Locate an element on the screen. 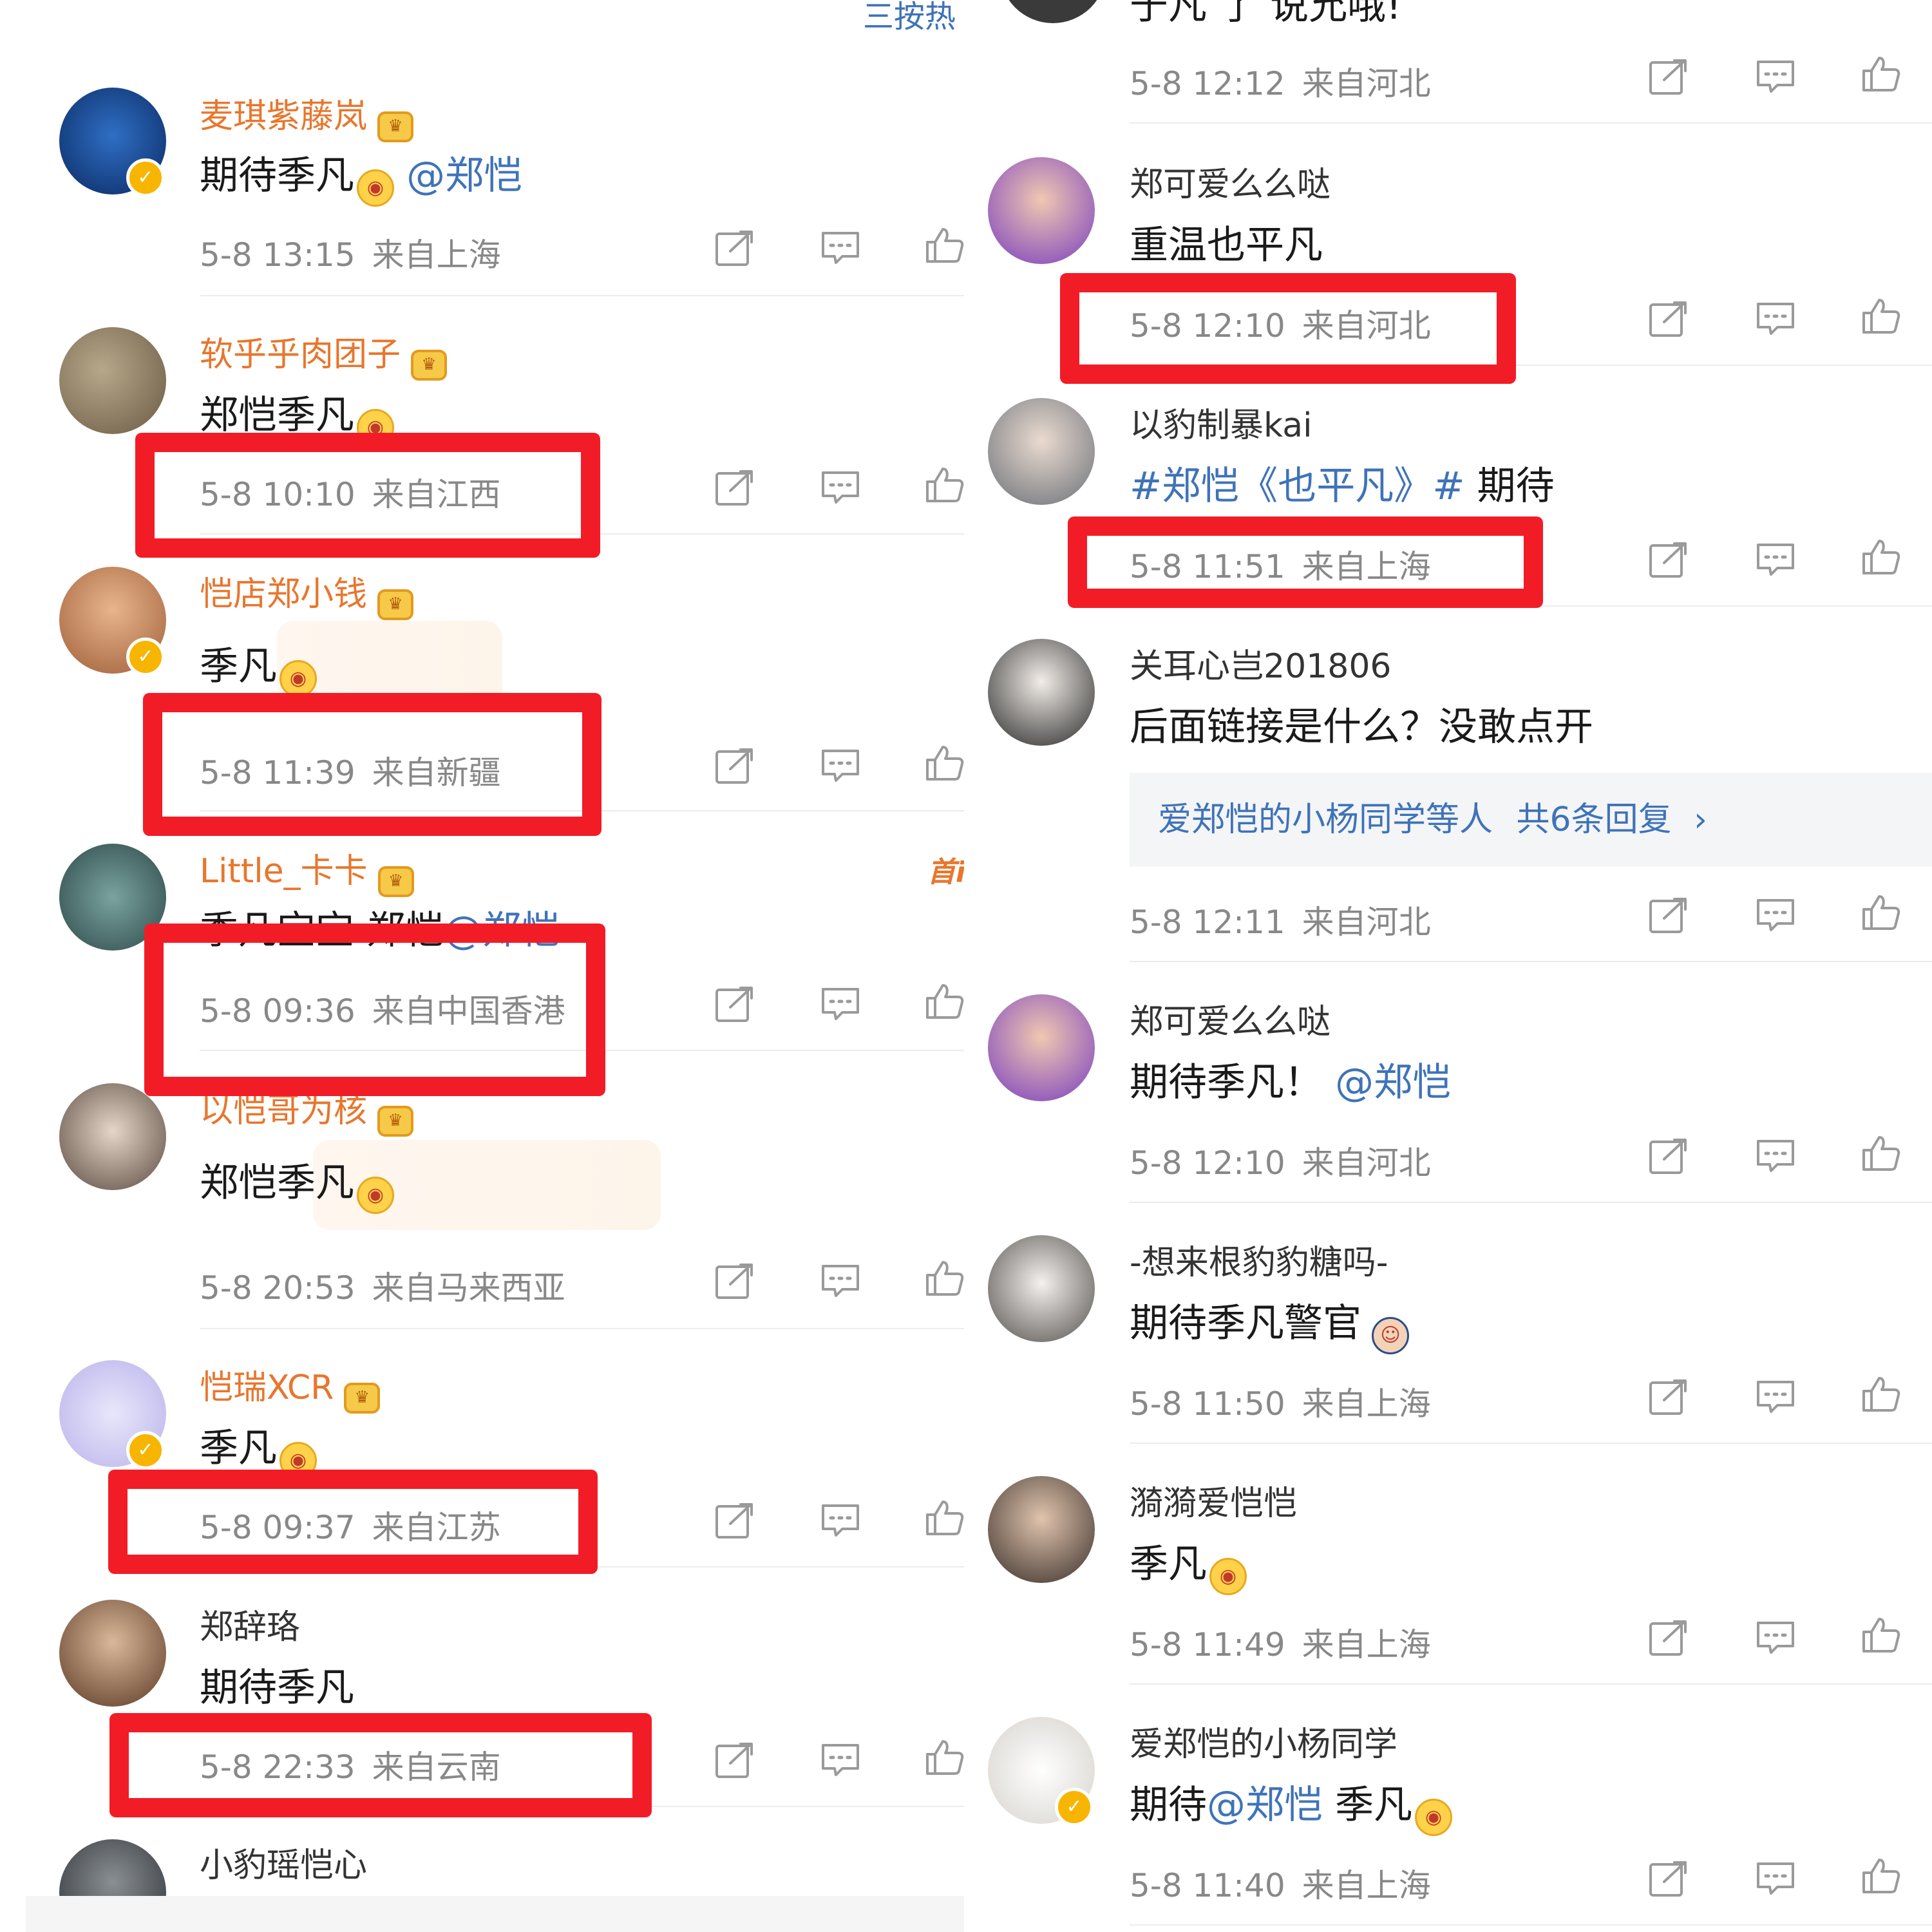 The height and width of the screenshot is (1932, 1932). comment-text: 郑恺季凡 ◉ is located at coordinates (297, 1182).